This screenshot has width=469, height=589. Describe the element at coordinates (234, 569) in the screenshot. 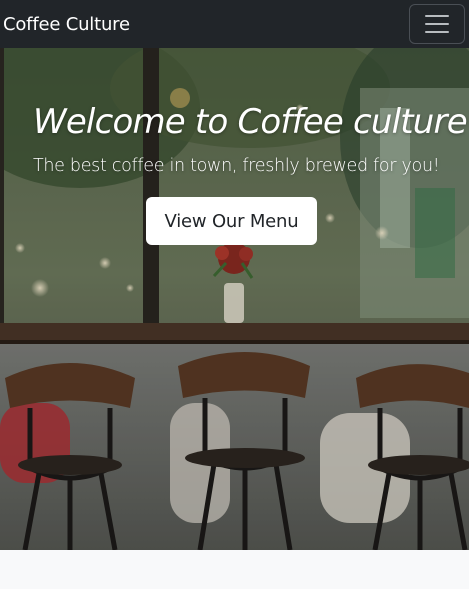

I see `page-footer-area` at that location.